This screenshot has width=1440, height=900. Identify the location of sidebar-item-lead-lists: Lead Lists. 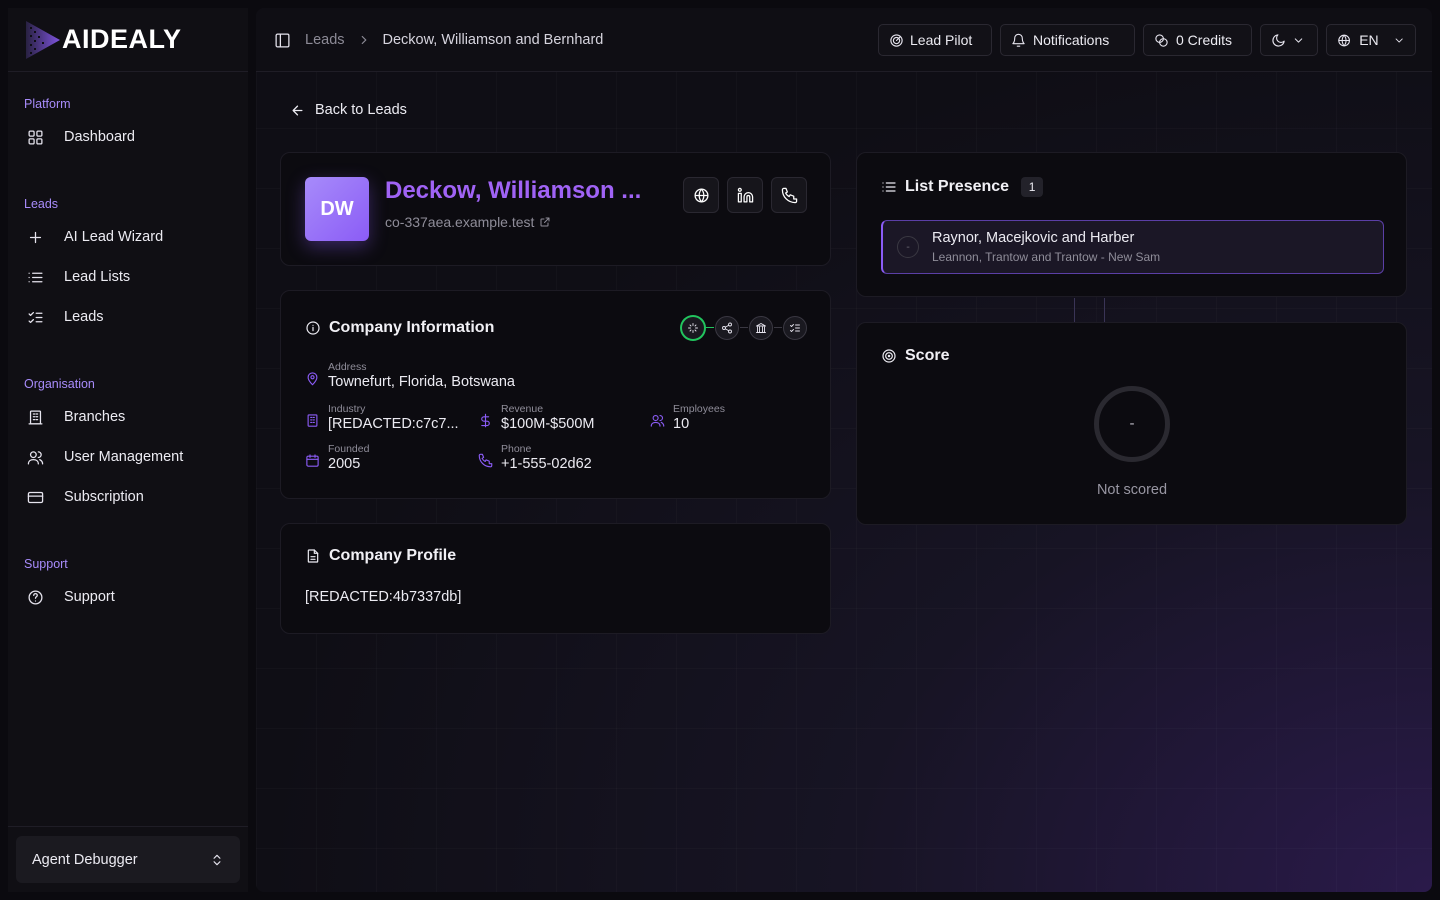
(128, 277).